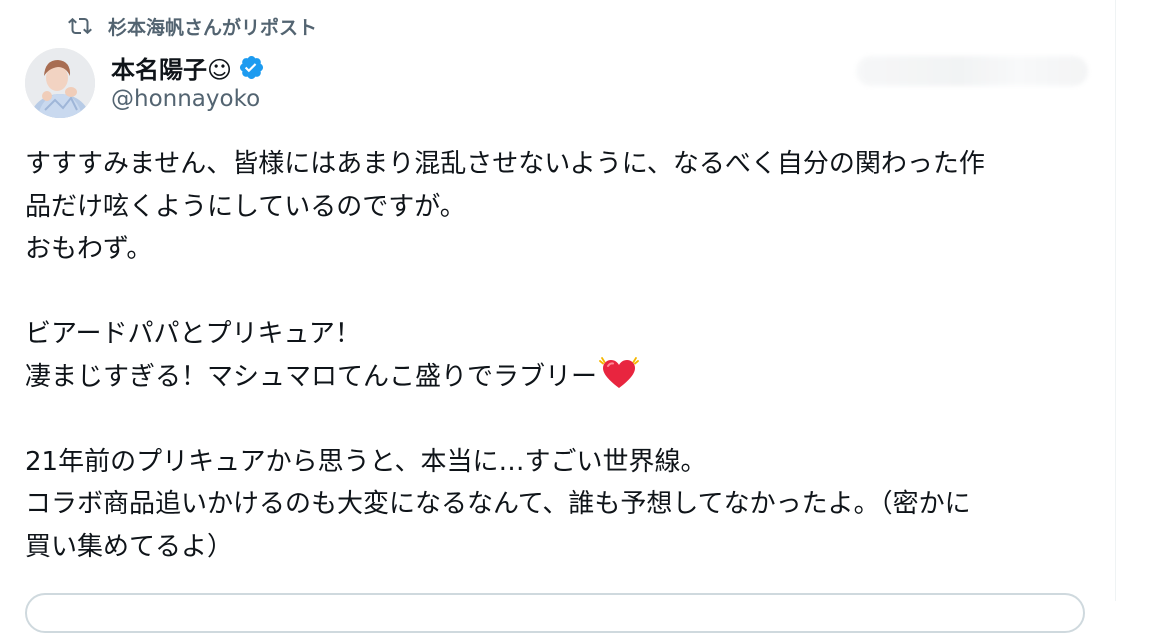  Describe the element at coordinates (972, 71) in the screenshot. I see `blurred-action-area` at that location.